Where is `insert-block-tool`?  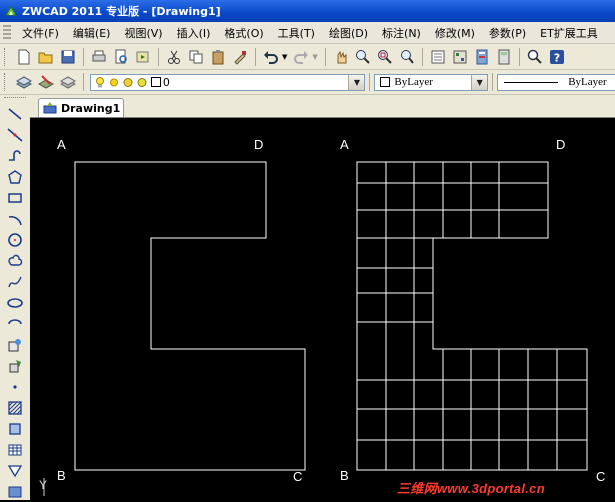
insert-block-tool is located at coordinates (15, 345).